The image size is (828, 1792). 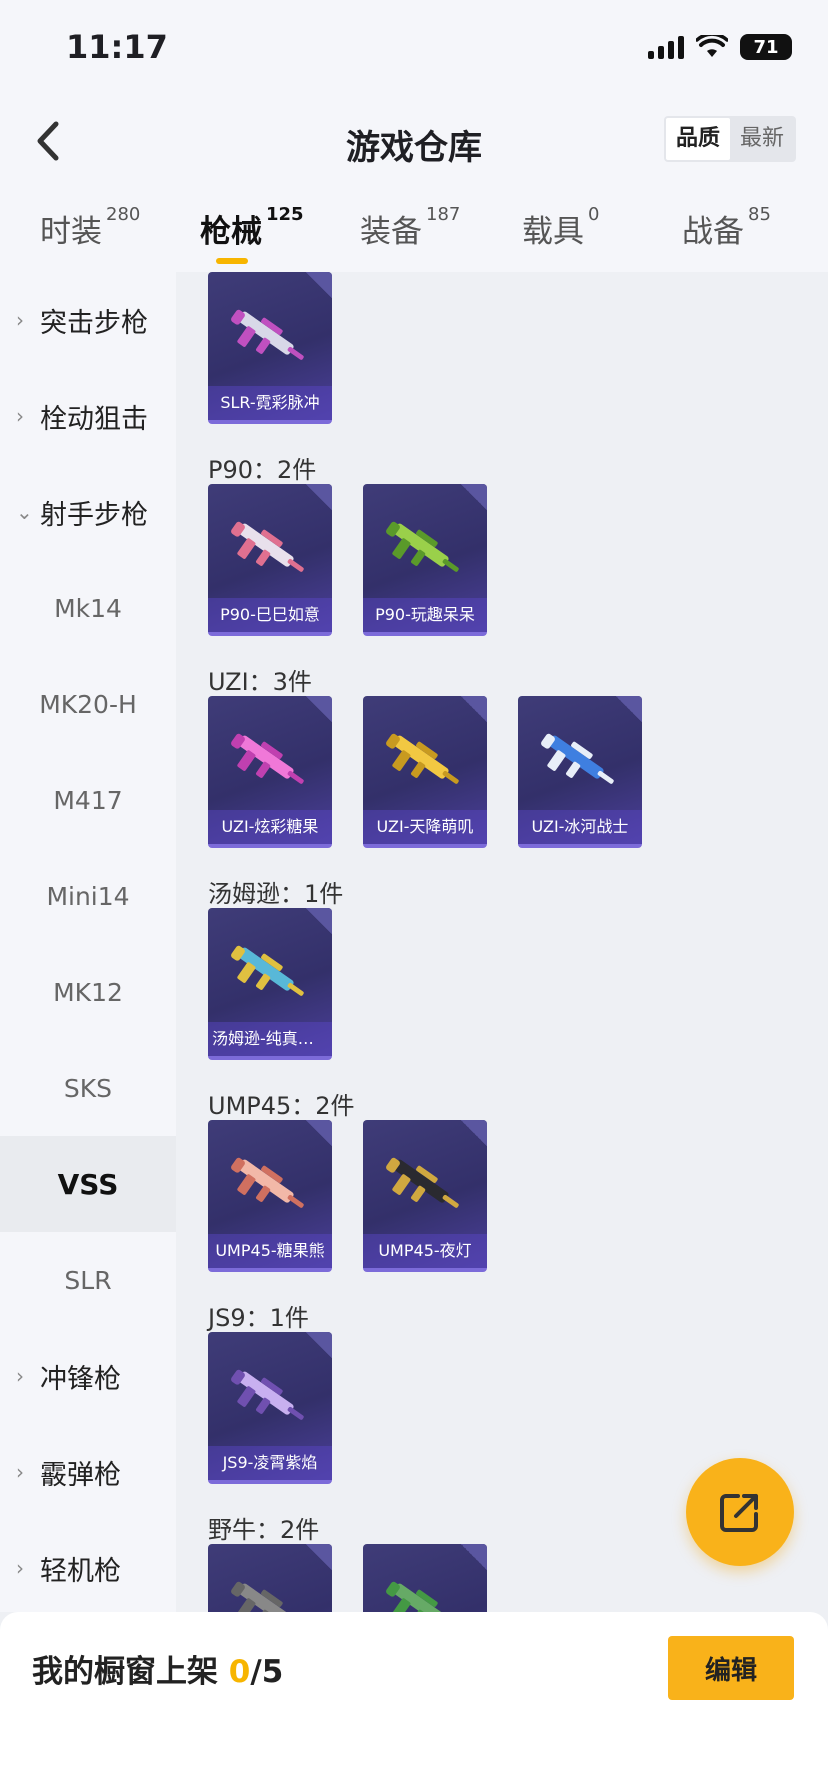 I want to click on tab-label: 战备, so click(x=713, y=232).